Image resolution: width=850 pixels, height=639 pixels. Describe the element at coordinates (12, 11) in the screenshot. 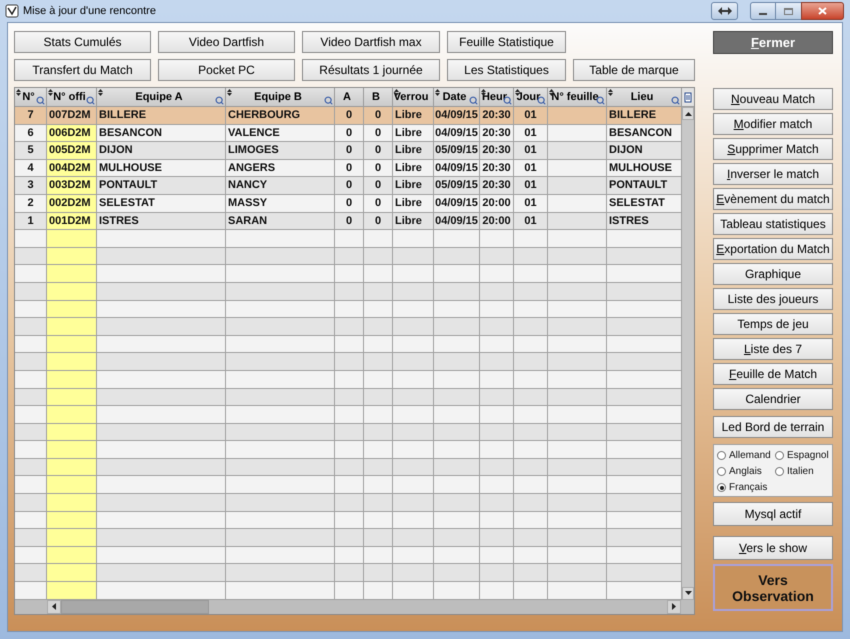

I see `app-icon` at that location.